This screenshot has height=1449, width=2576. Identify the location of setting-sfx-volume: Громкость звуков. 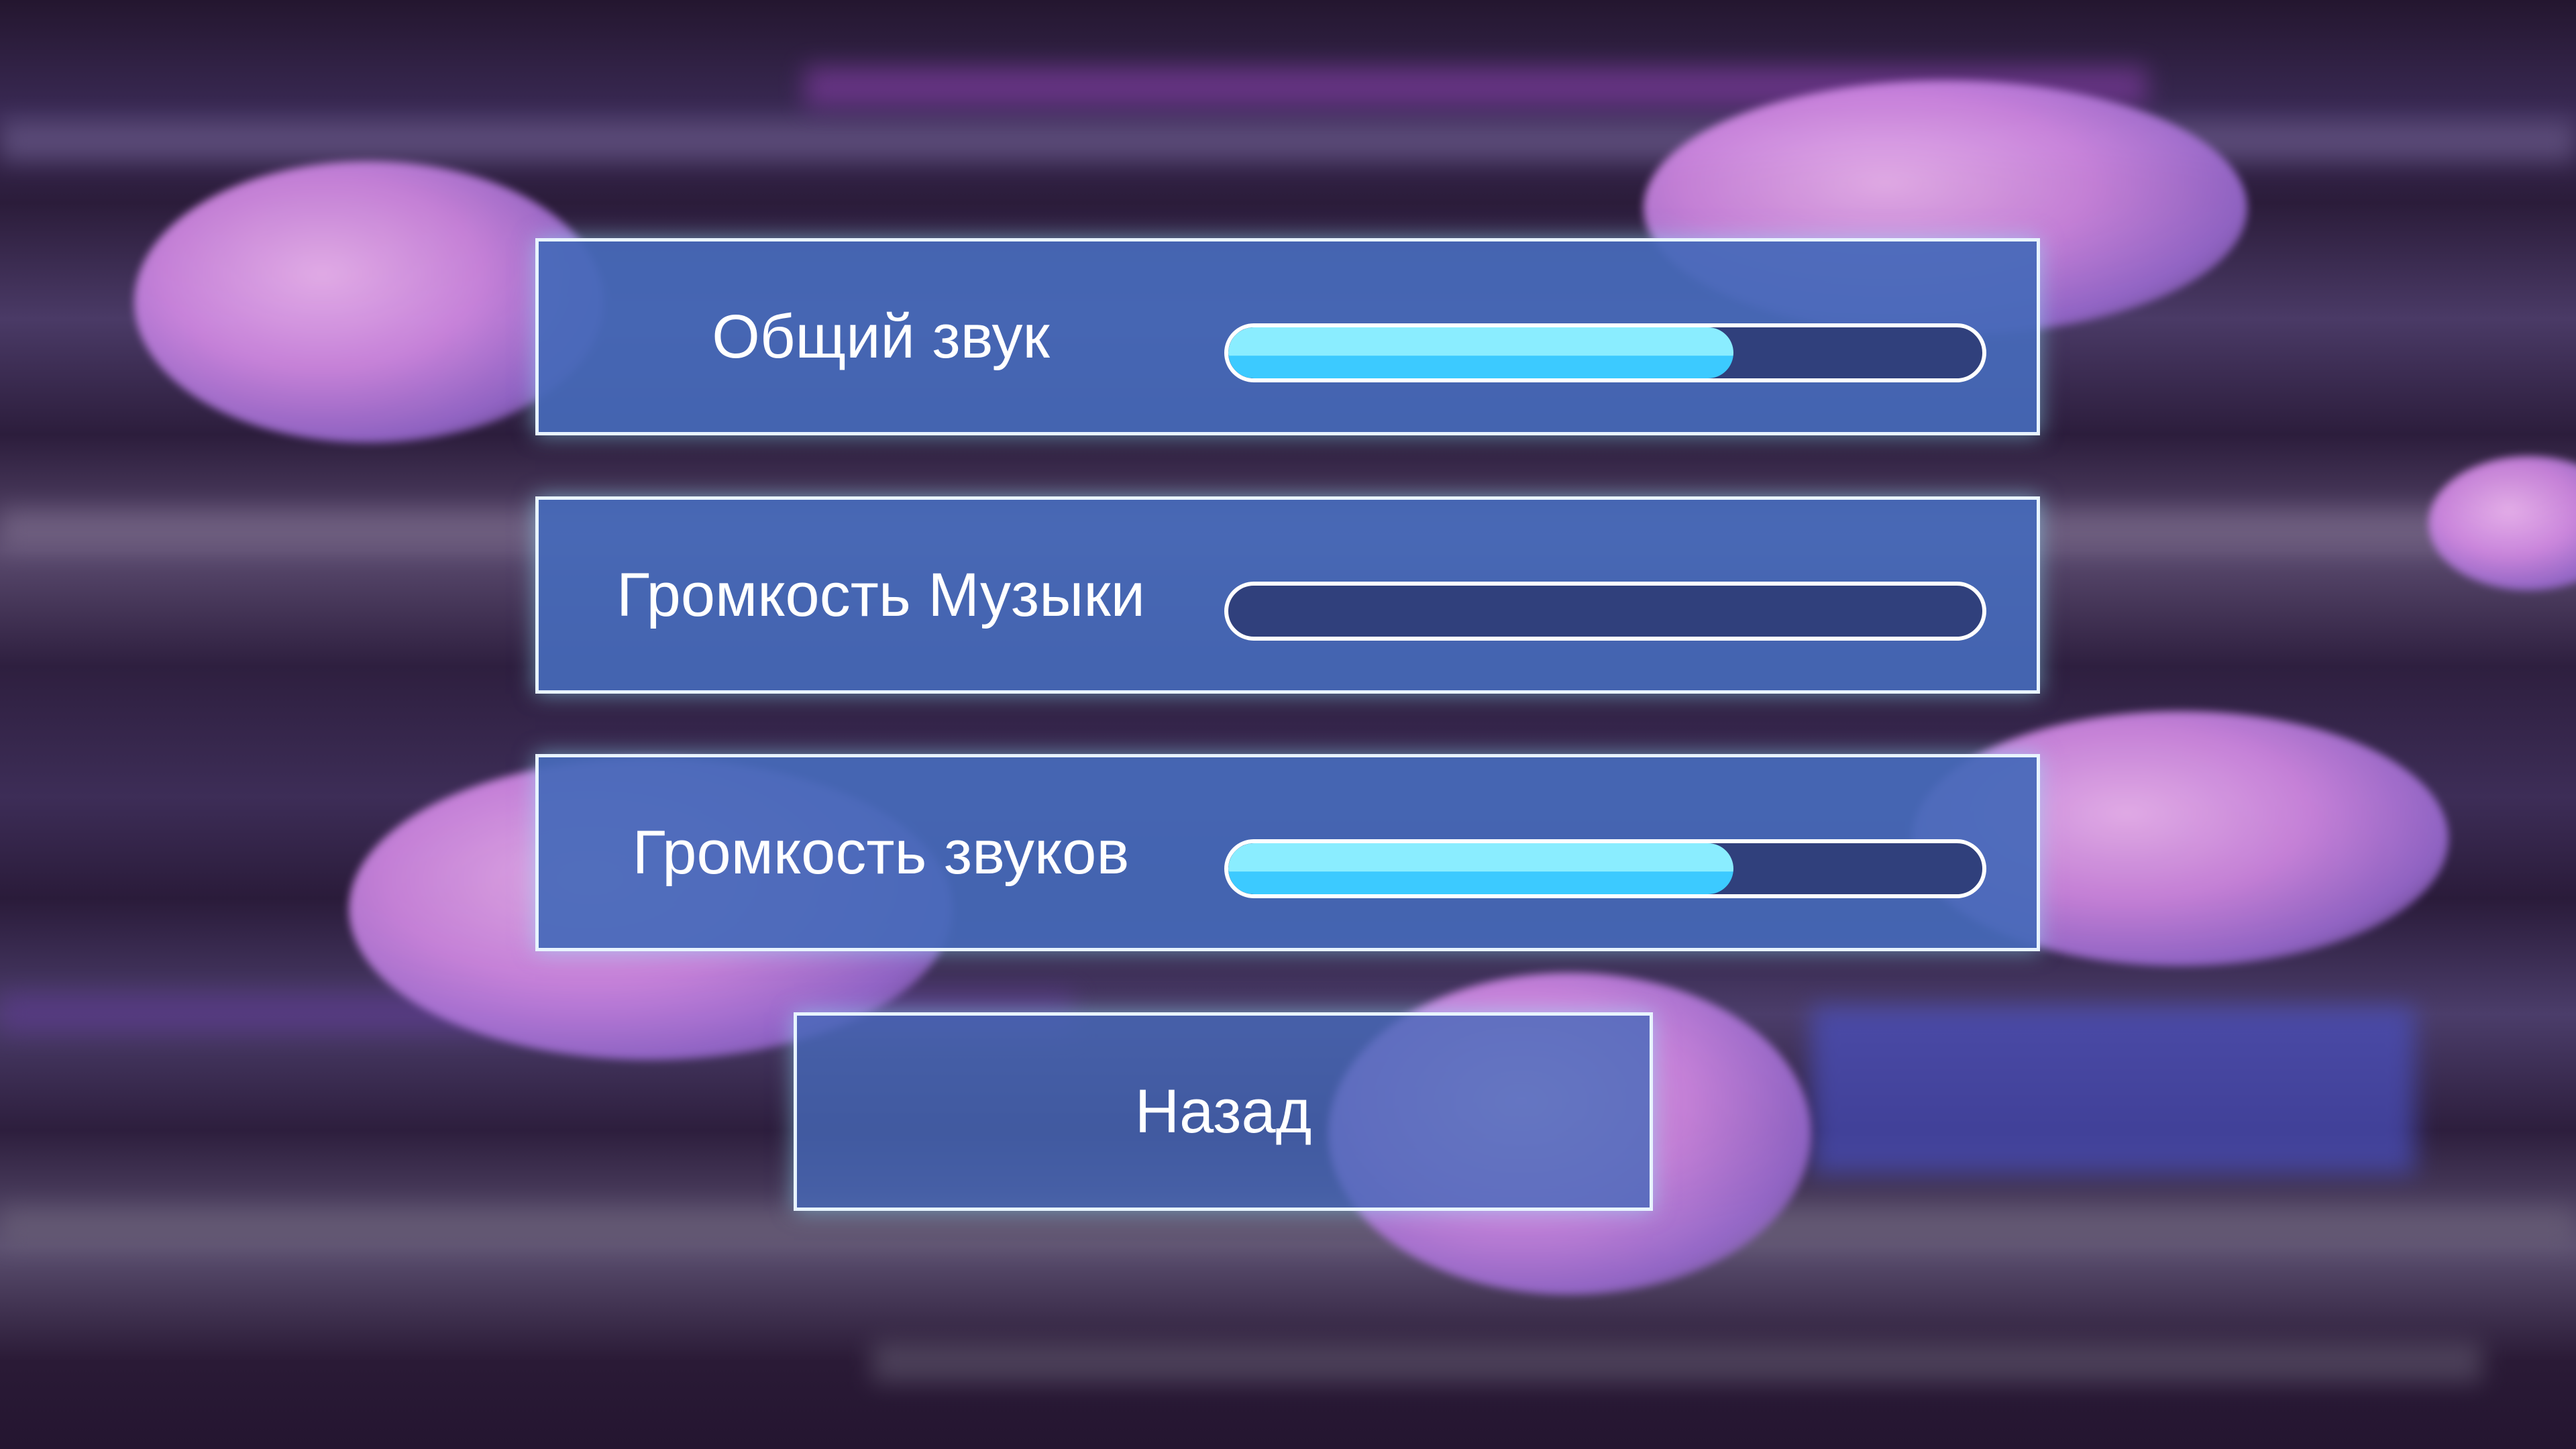
(1287, 852).